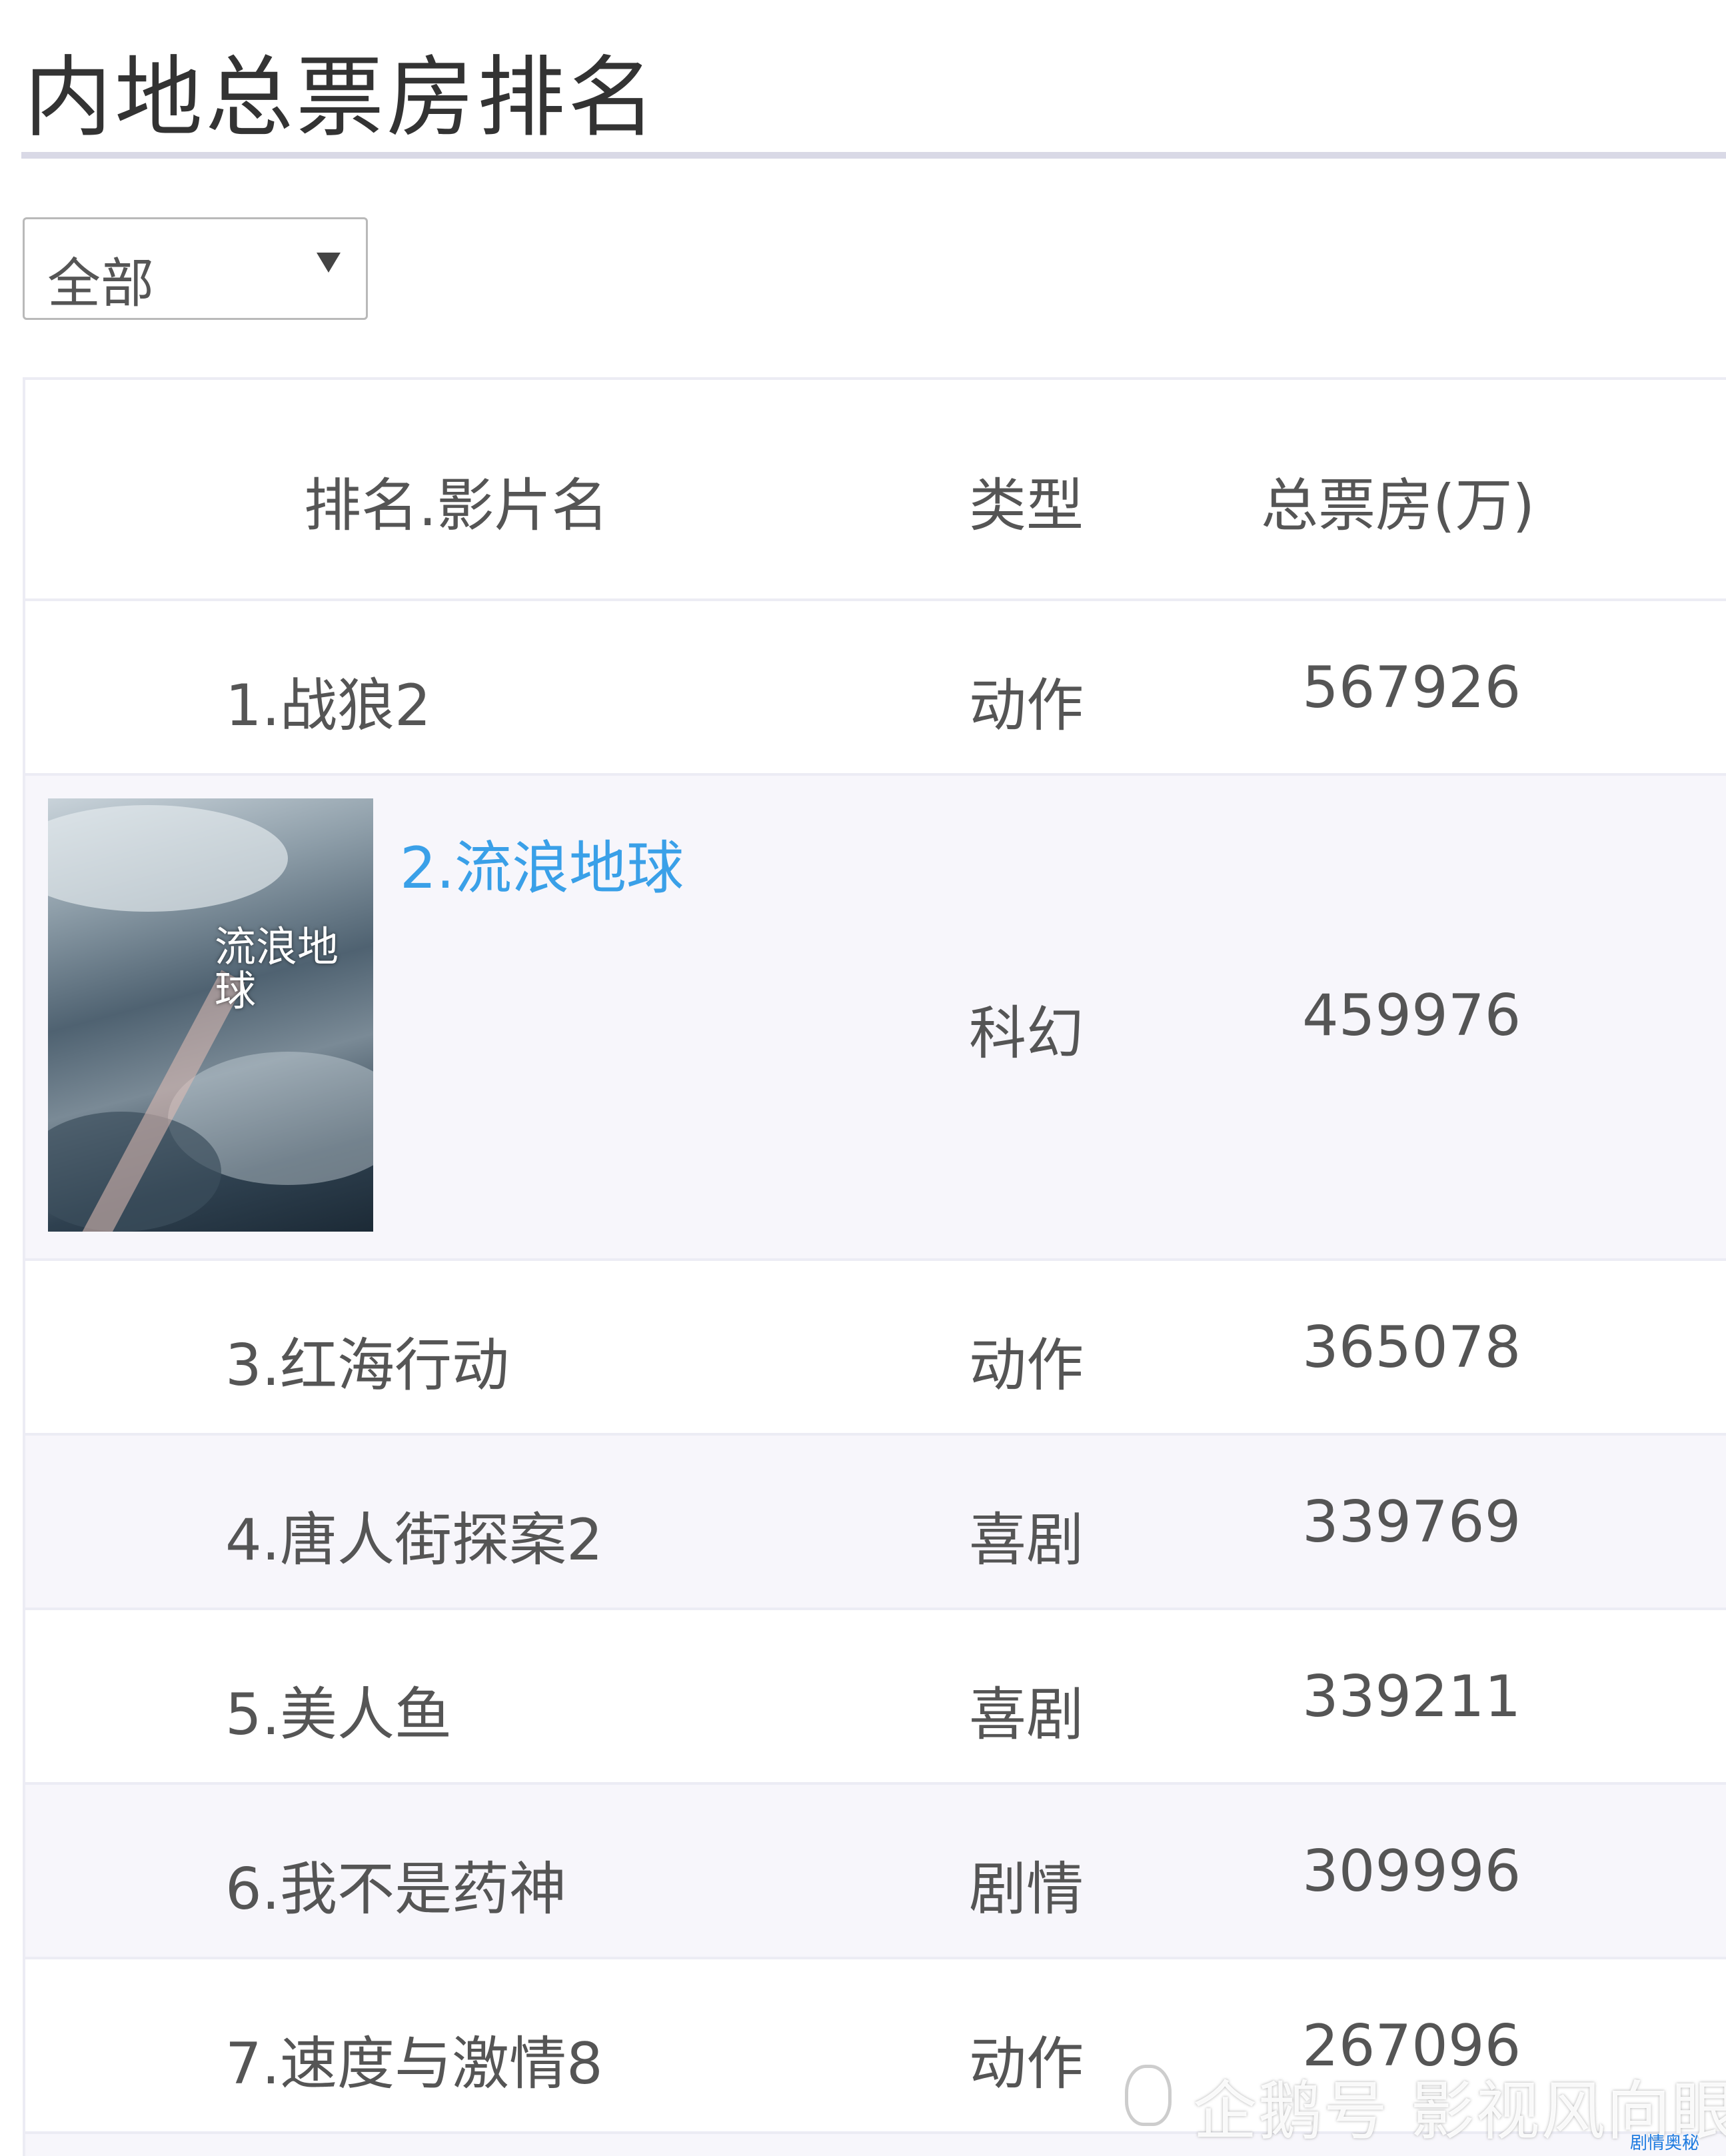 The image size is (1726, 2156). I want to click on page-title: 内地总票房排名, so click(341, 98).